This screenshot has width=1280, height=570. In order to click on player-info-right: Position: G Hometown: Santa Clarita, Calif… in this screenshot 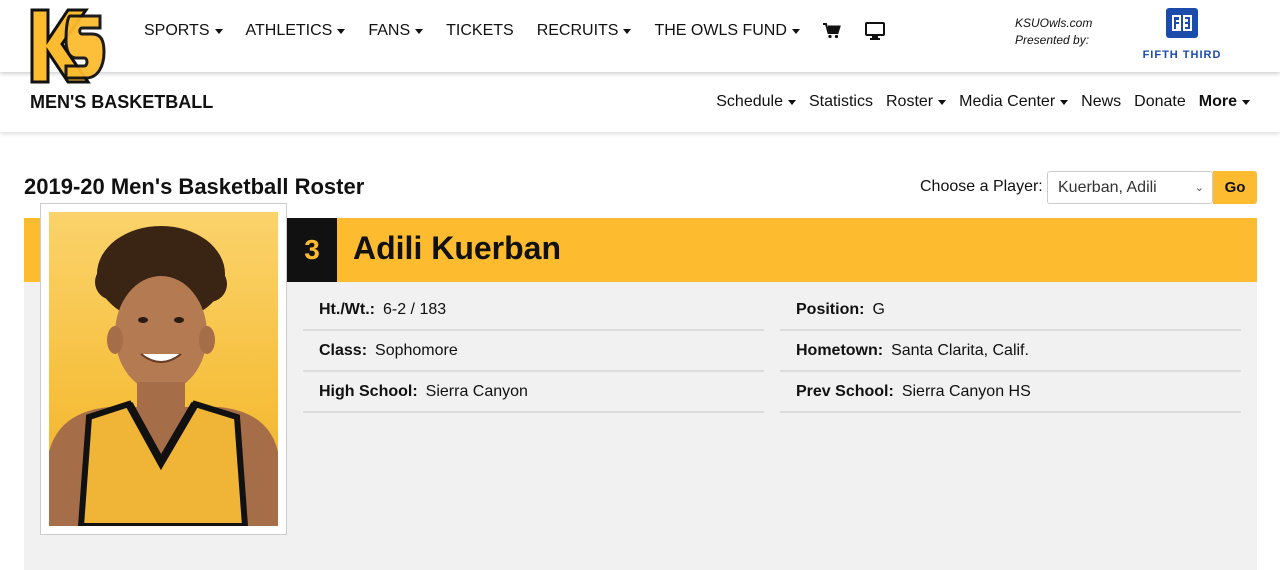, I will do `click(1010, 351)`.